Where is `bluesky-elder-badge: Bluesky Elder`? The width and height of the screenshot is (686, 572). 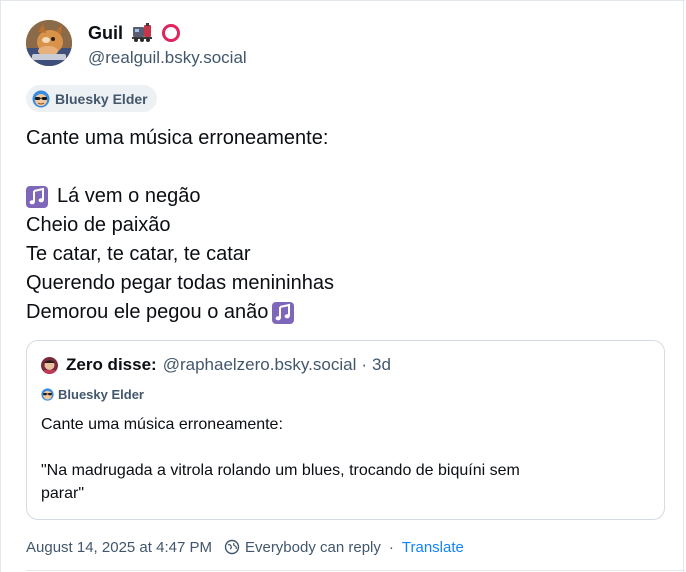 bluesky-elder-badge: Bluesky Elder is located at coordinates (91, 98).